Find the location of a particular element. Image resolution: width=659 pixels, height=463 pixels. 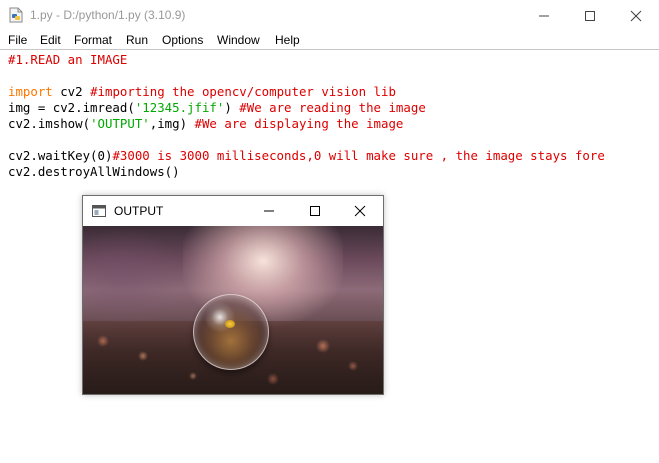

output-close-button is located at coordinates (360, 211).